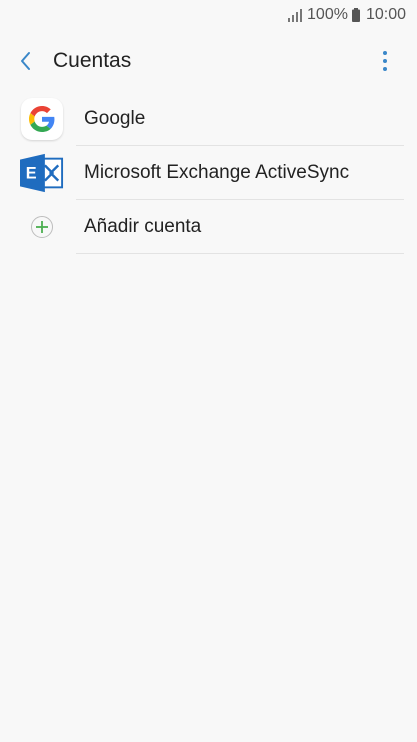 This screenshot has width=417, height=742. What do you see at coordinates (115, 118) in the screenshot?
I see `account-label: Google` at bounding box center [115, 118].